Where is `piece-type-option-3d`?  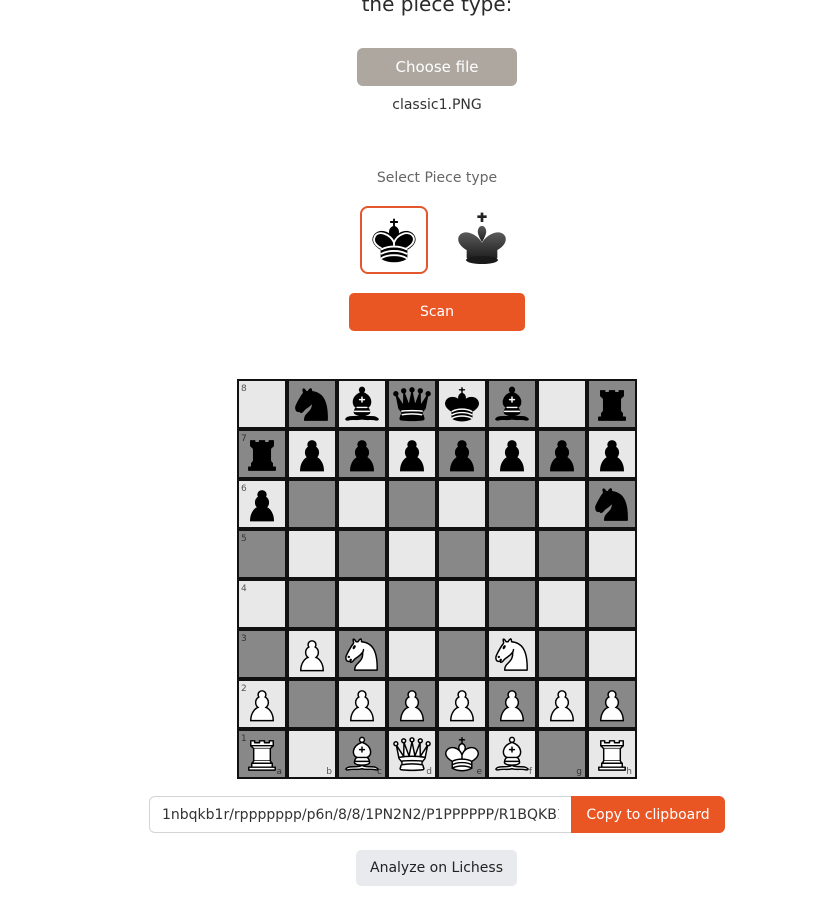
piece-type-option-3d is located at coordinates (482, 240).